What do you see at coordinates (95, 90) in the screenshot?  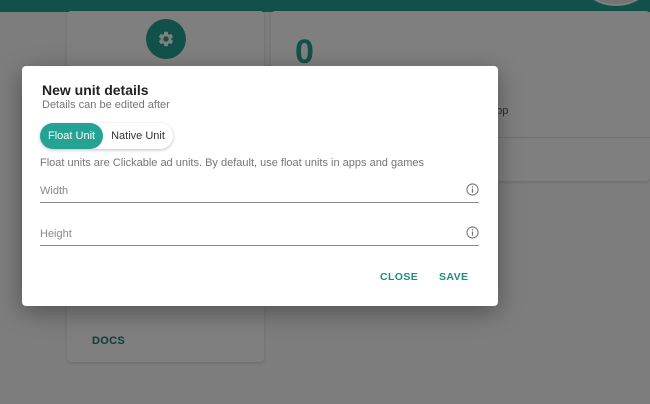 I see `dialog-title: New unit details` at bounding box center [95, 90].